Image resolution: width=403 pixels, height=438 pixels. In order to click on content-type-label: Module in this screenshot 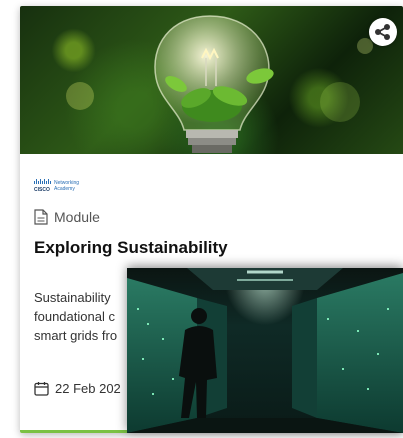, I will do `click(77, 217)`.